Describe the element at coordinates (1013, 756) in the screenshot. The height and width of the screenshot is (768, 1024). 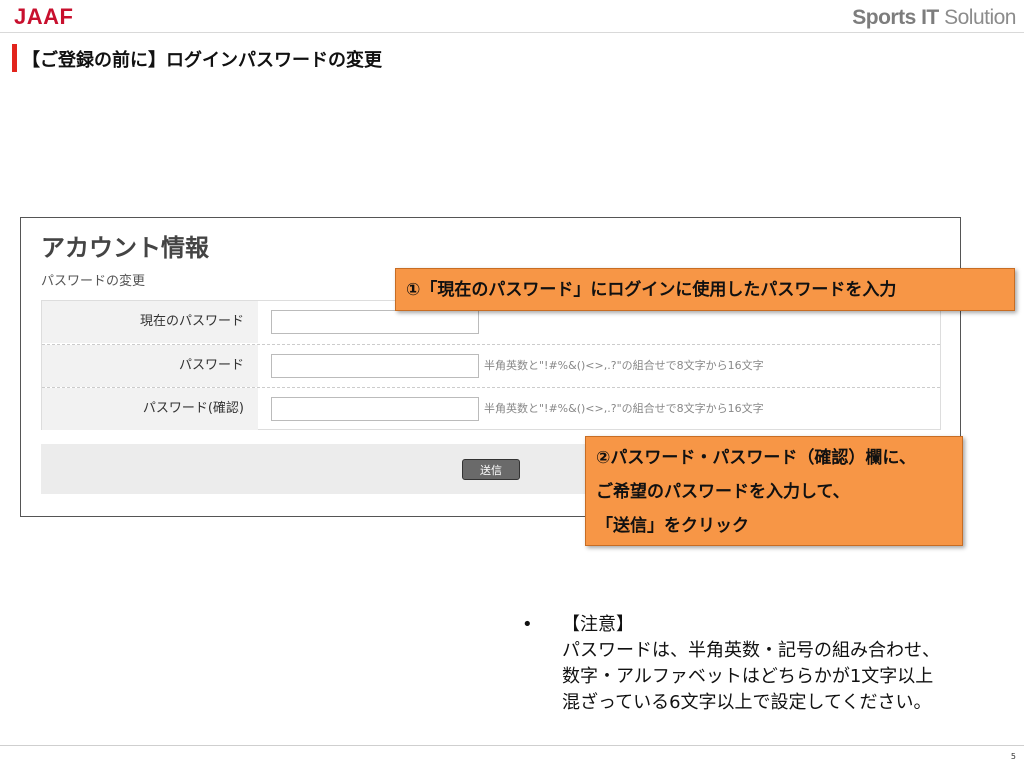
I see `page-number: 5` at that location.